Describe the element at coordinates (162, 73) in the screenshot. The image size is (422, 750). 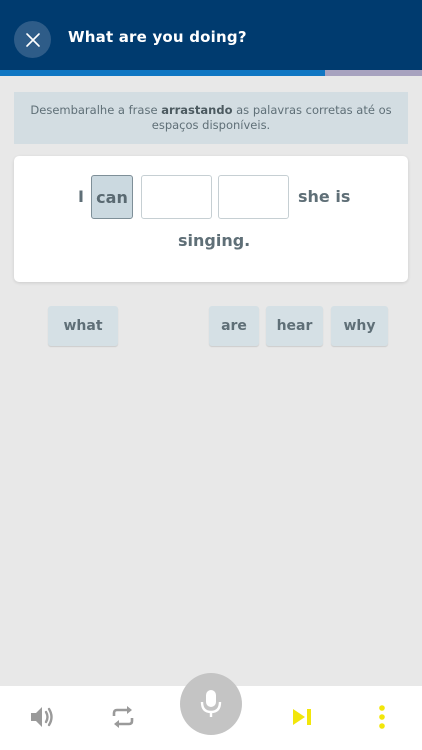
I see `progress-fill` at that location.